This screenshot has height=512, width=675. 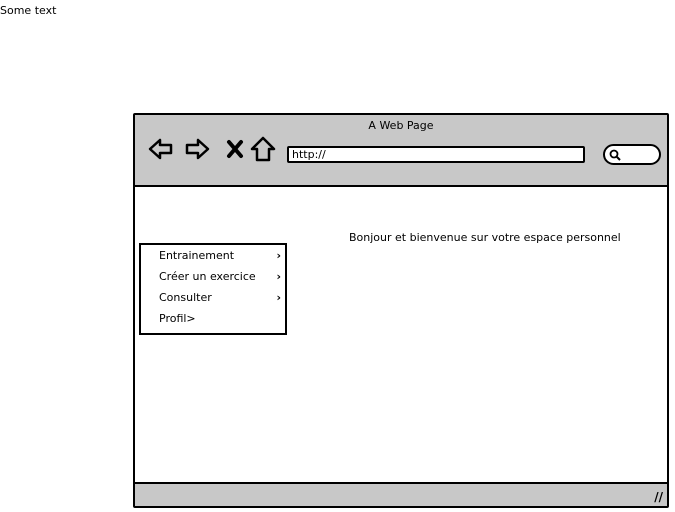 I want to click on window-title: A Web Page, so click(x=401, y=125).